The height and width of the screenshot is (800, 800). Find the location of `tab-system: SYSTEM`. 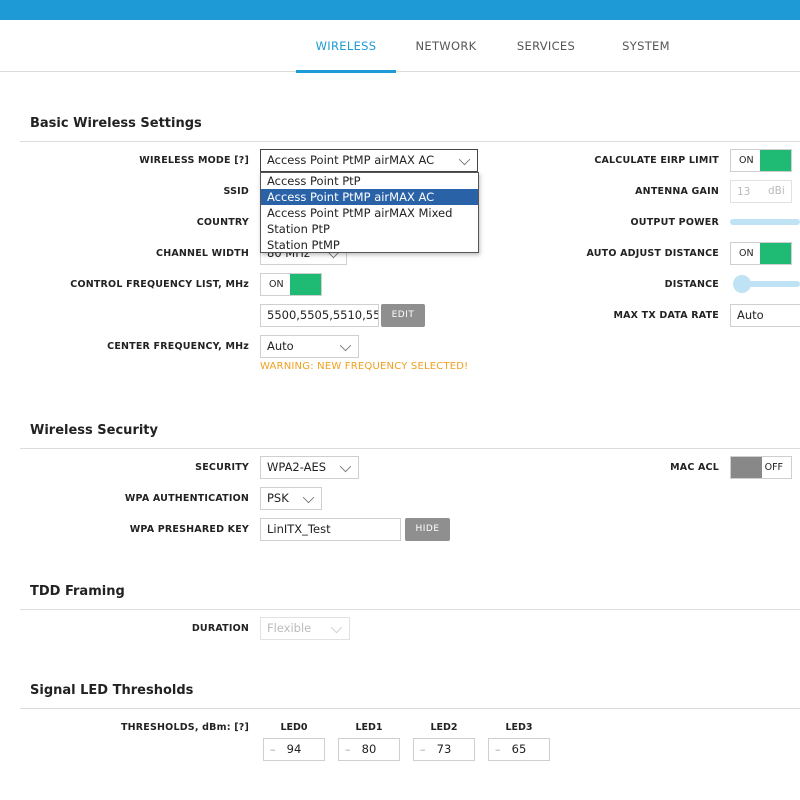

tab-system: SYSTEM is located at coordinates (646, 45).